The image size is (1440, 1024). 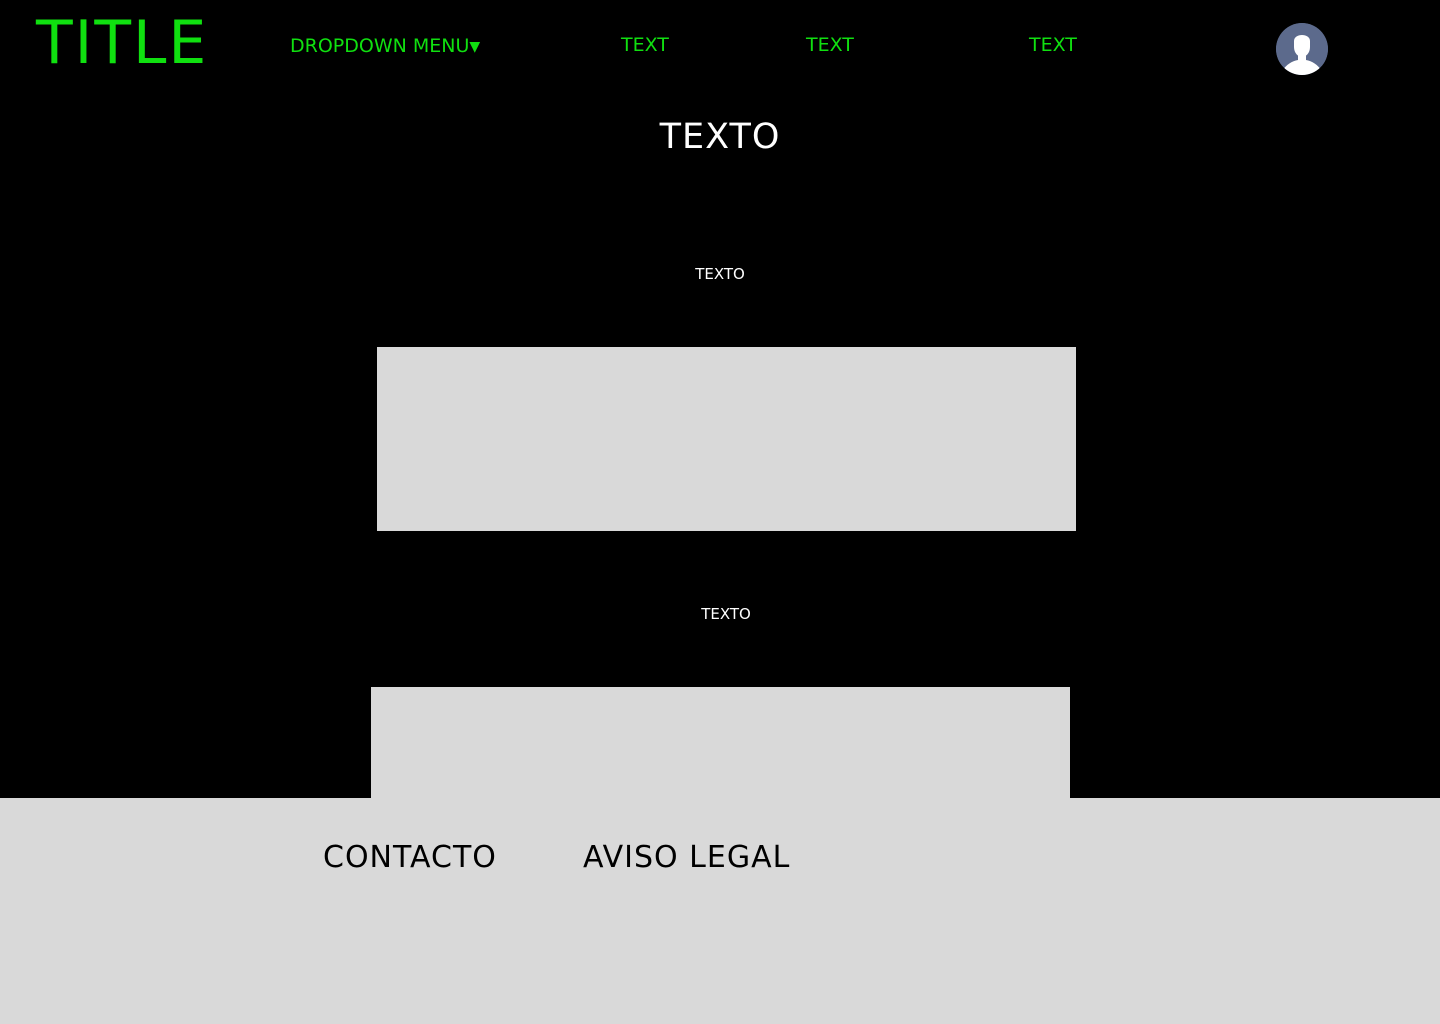 What do you see at coordinates (122, 43) in the screenshot?
I see `site-title: TITLE` at bounding box center [122, 43].